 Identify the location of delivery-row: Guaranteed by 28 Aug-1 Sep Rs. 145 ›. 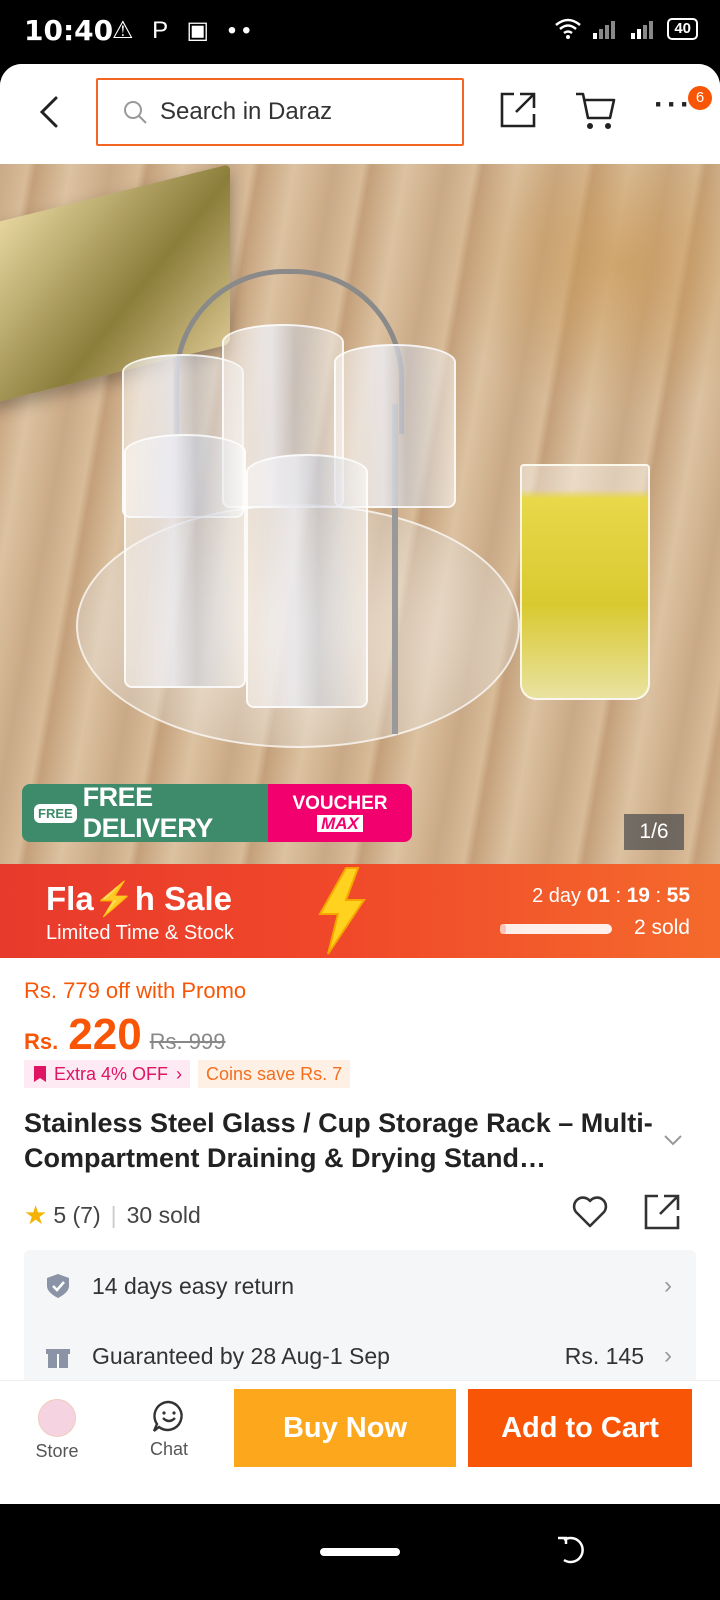
(360, 1356).